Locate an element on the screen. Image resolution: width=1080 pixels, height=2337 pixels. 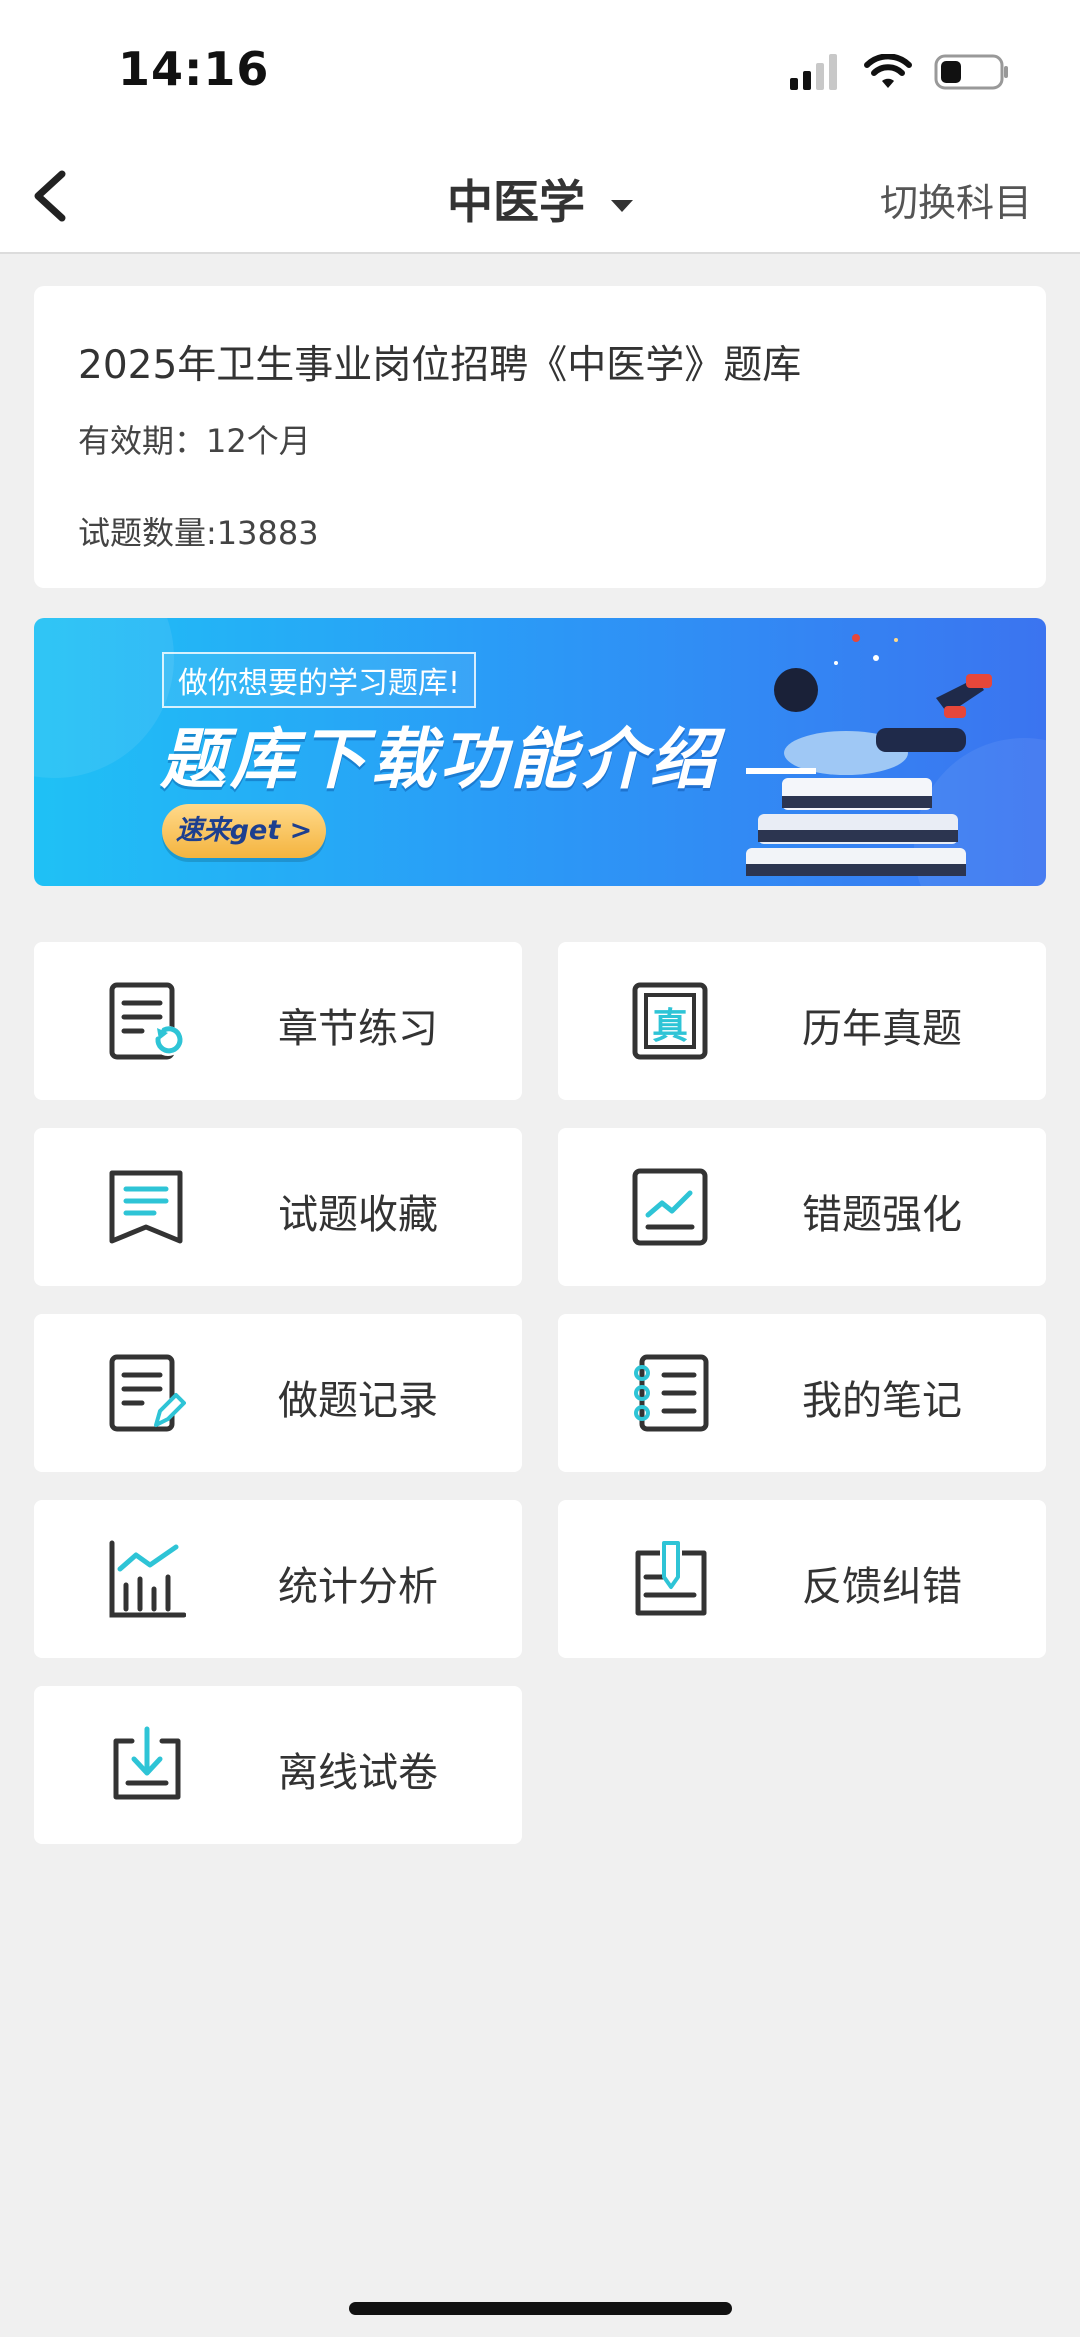
menu-item-offline-papers: 离线试卷 is located at coordinates (278, 1765).